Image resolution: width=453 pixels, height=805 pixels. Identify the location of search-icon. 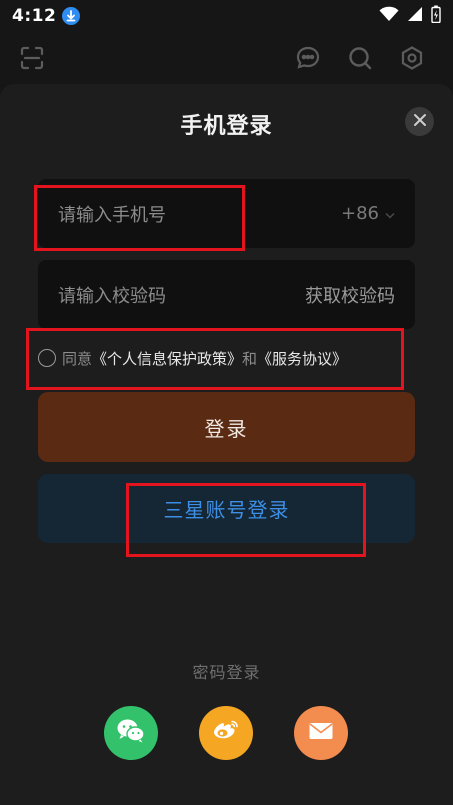
(360, 58).